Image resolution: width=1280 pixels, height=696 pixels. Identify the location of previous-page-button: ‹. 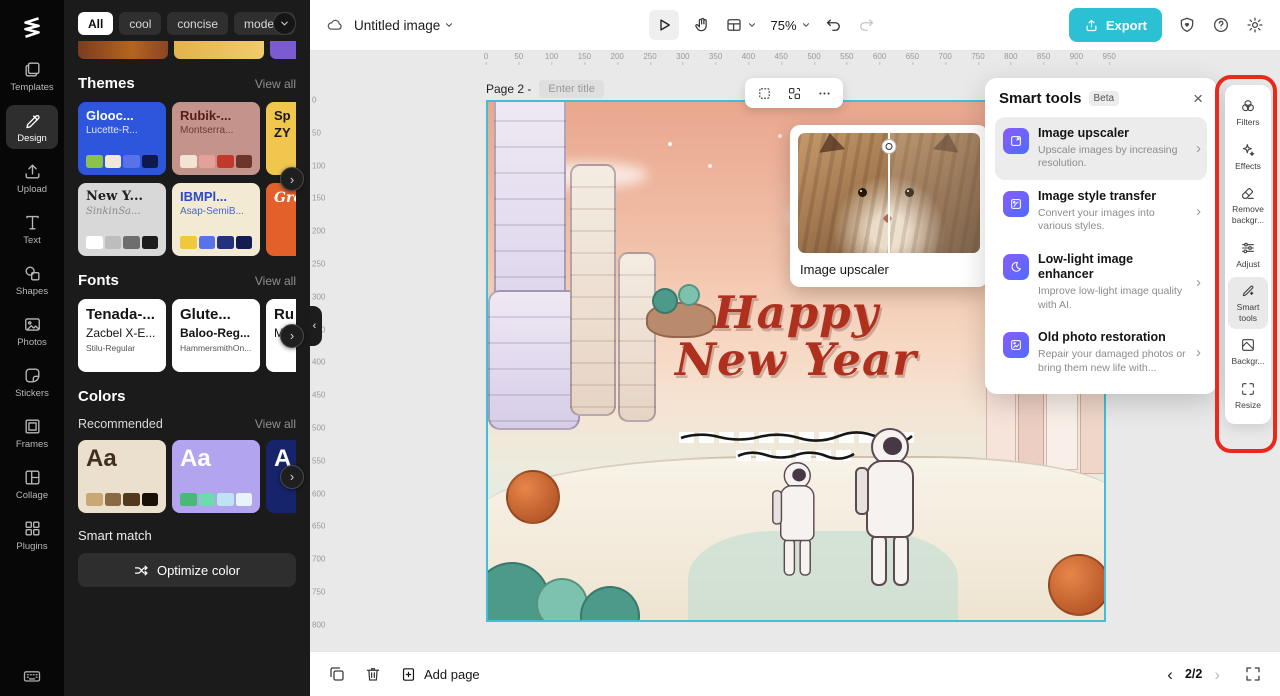
(1170, 674).